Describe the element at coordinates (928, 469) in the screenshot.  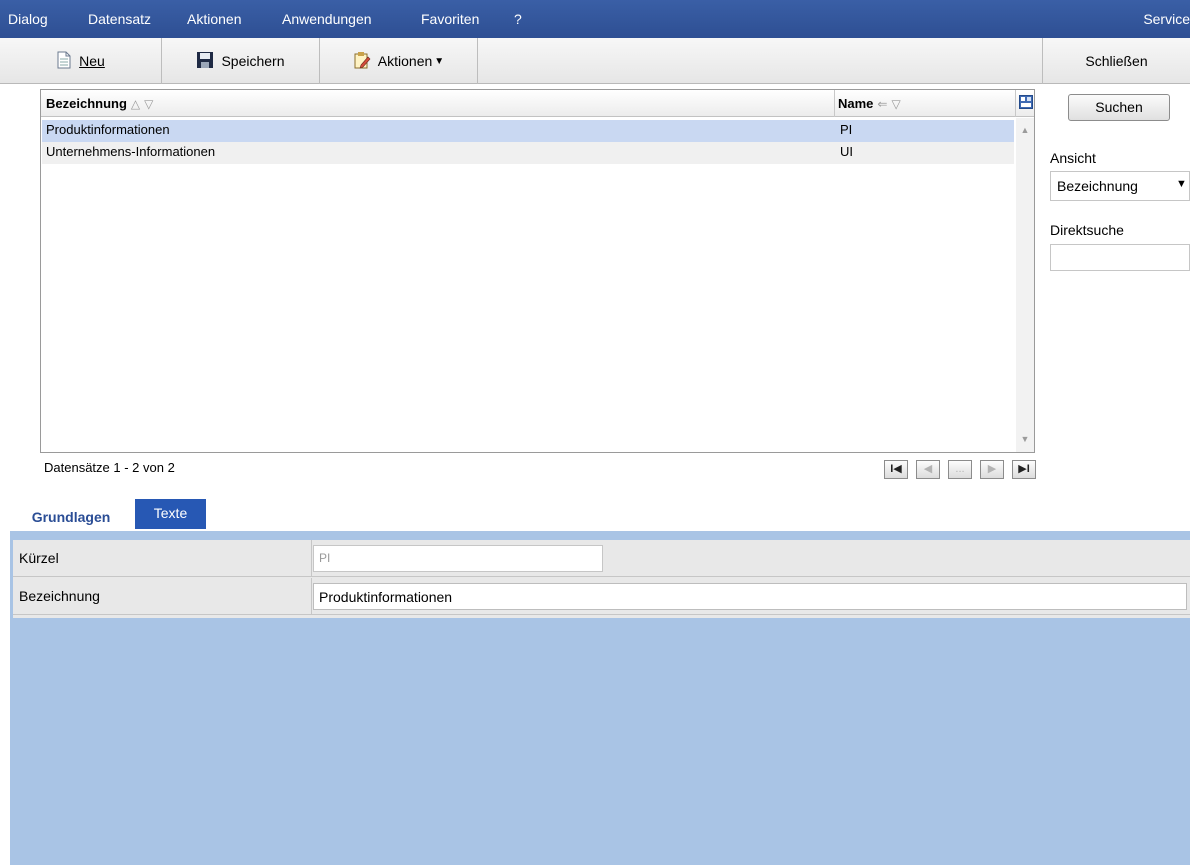
I see `previous-page-button: ◀` at that location.